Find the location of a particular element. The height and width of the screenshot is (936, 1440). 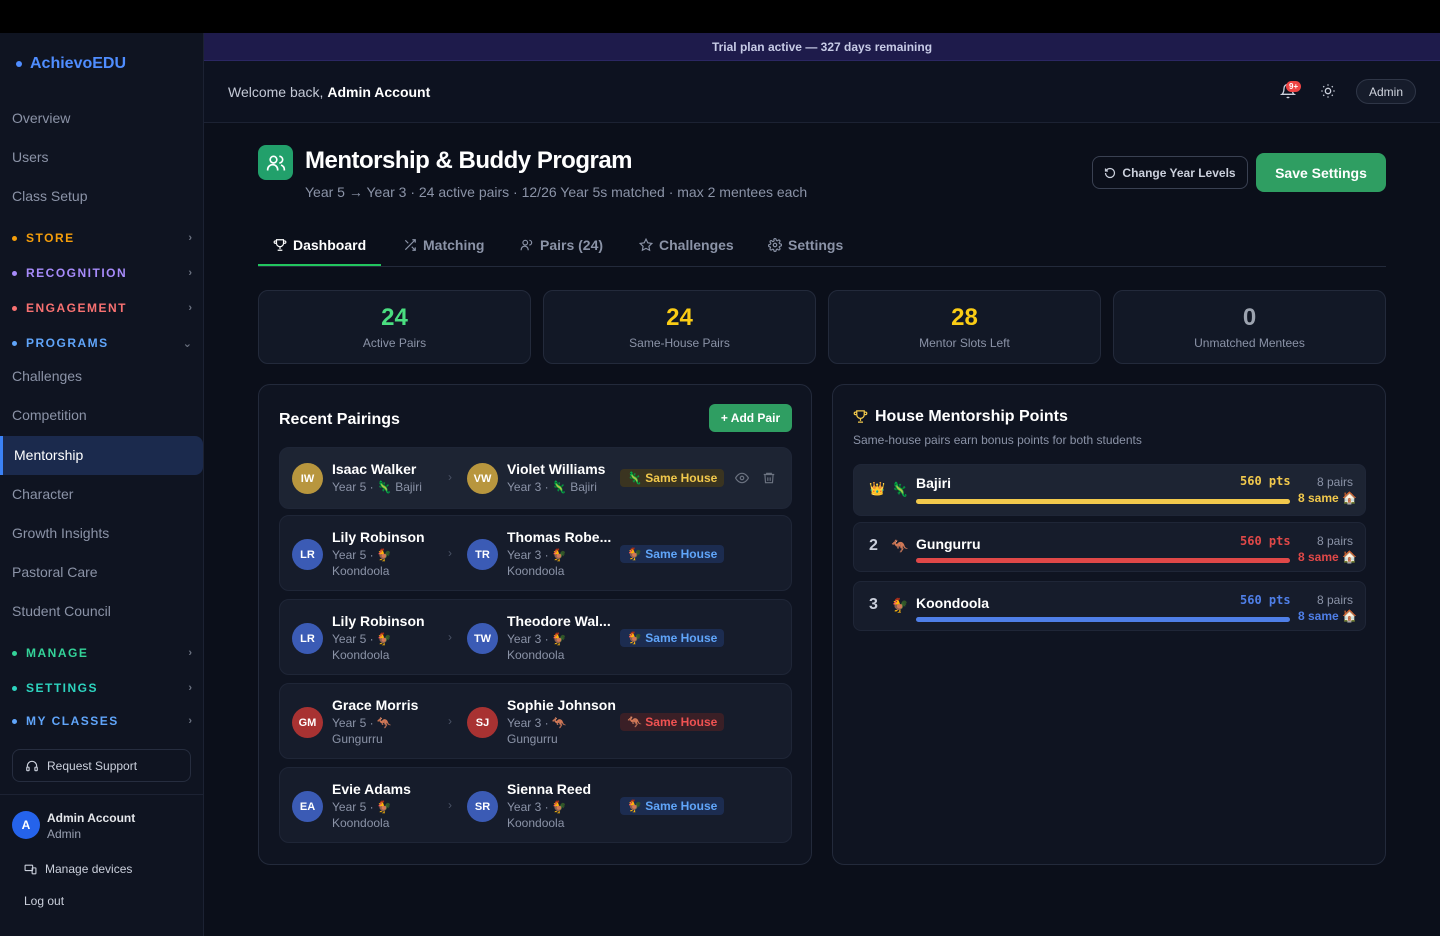

stat-label: Mentor Slots Left is located at coordinates (964, 343).